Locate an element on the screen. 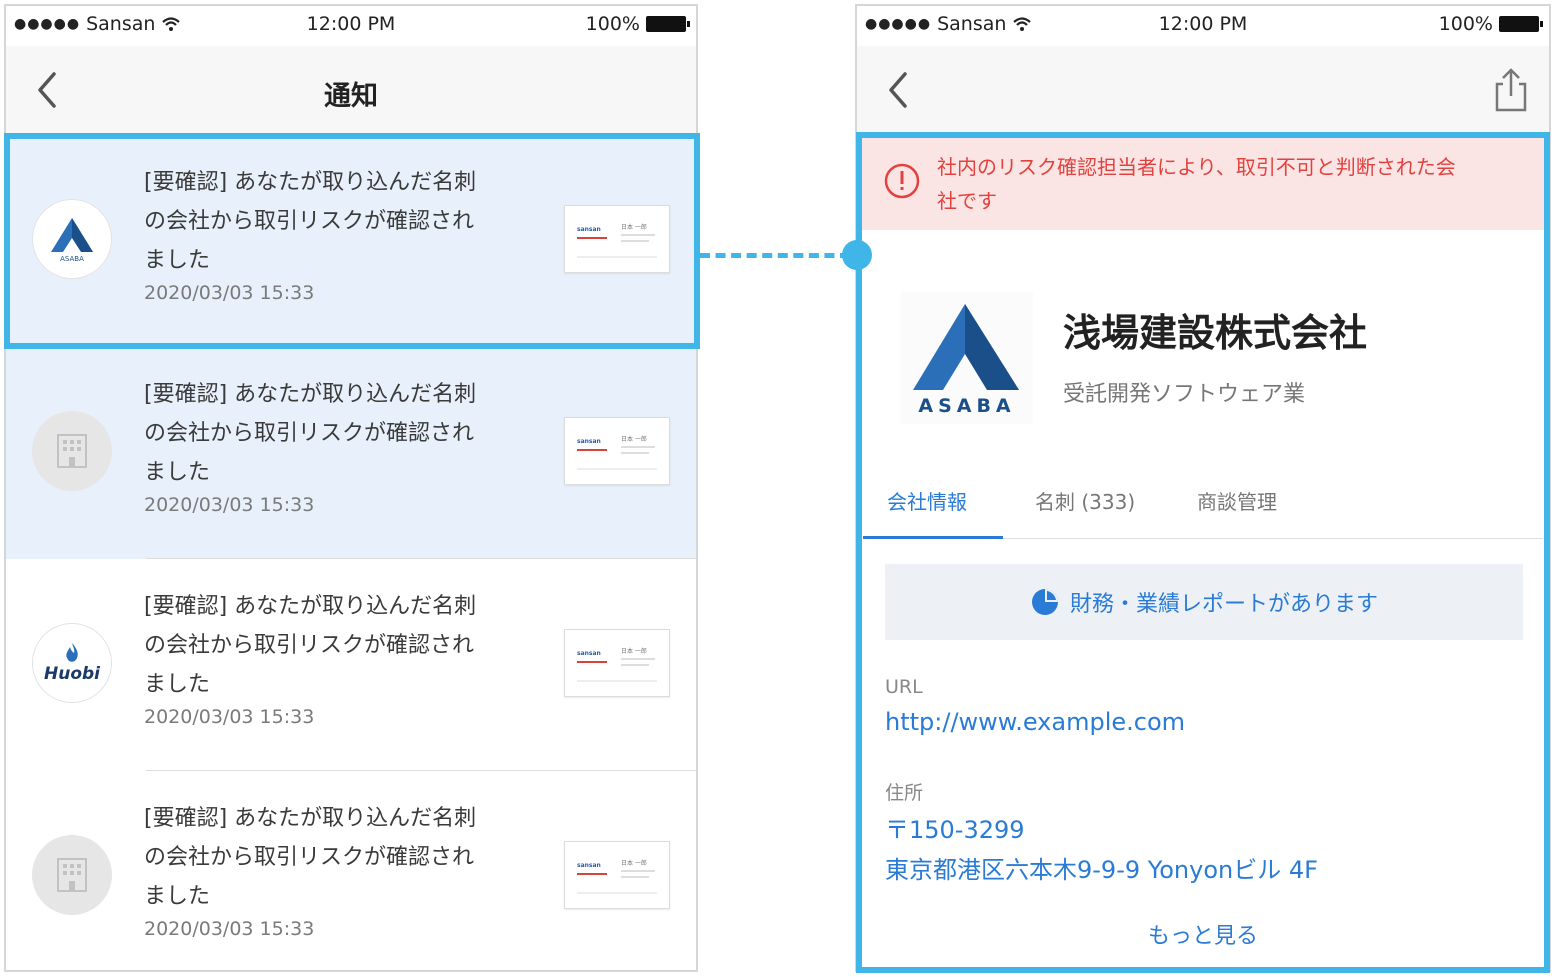 Image resolution: width=1556 pixels, height=977 pixels. back-chevron-icon is located at coordinates (901, 90).